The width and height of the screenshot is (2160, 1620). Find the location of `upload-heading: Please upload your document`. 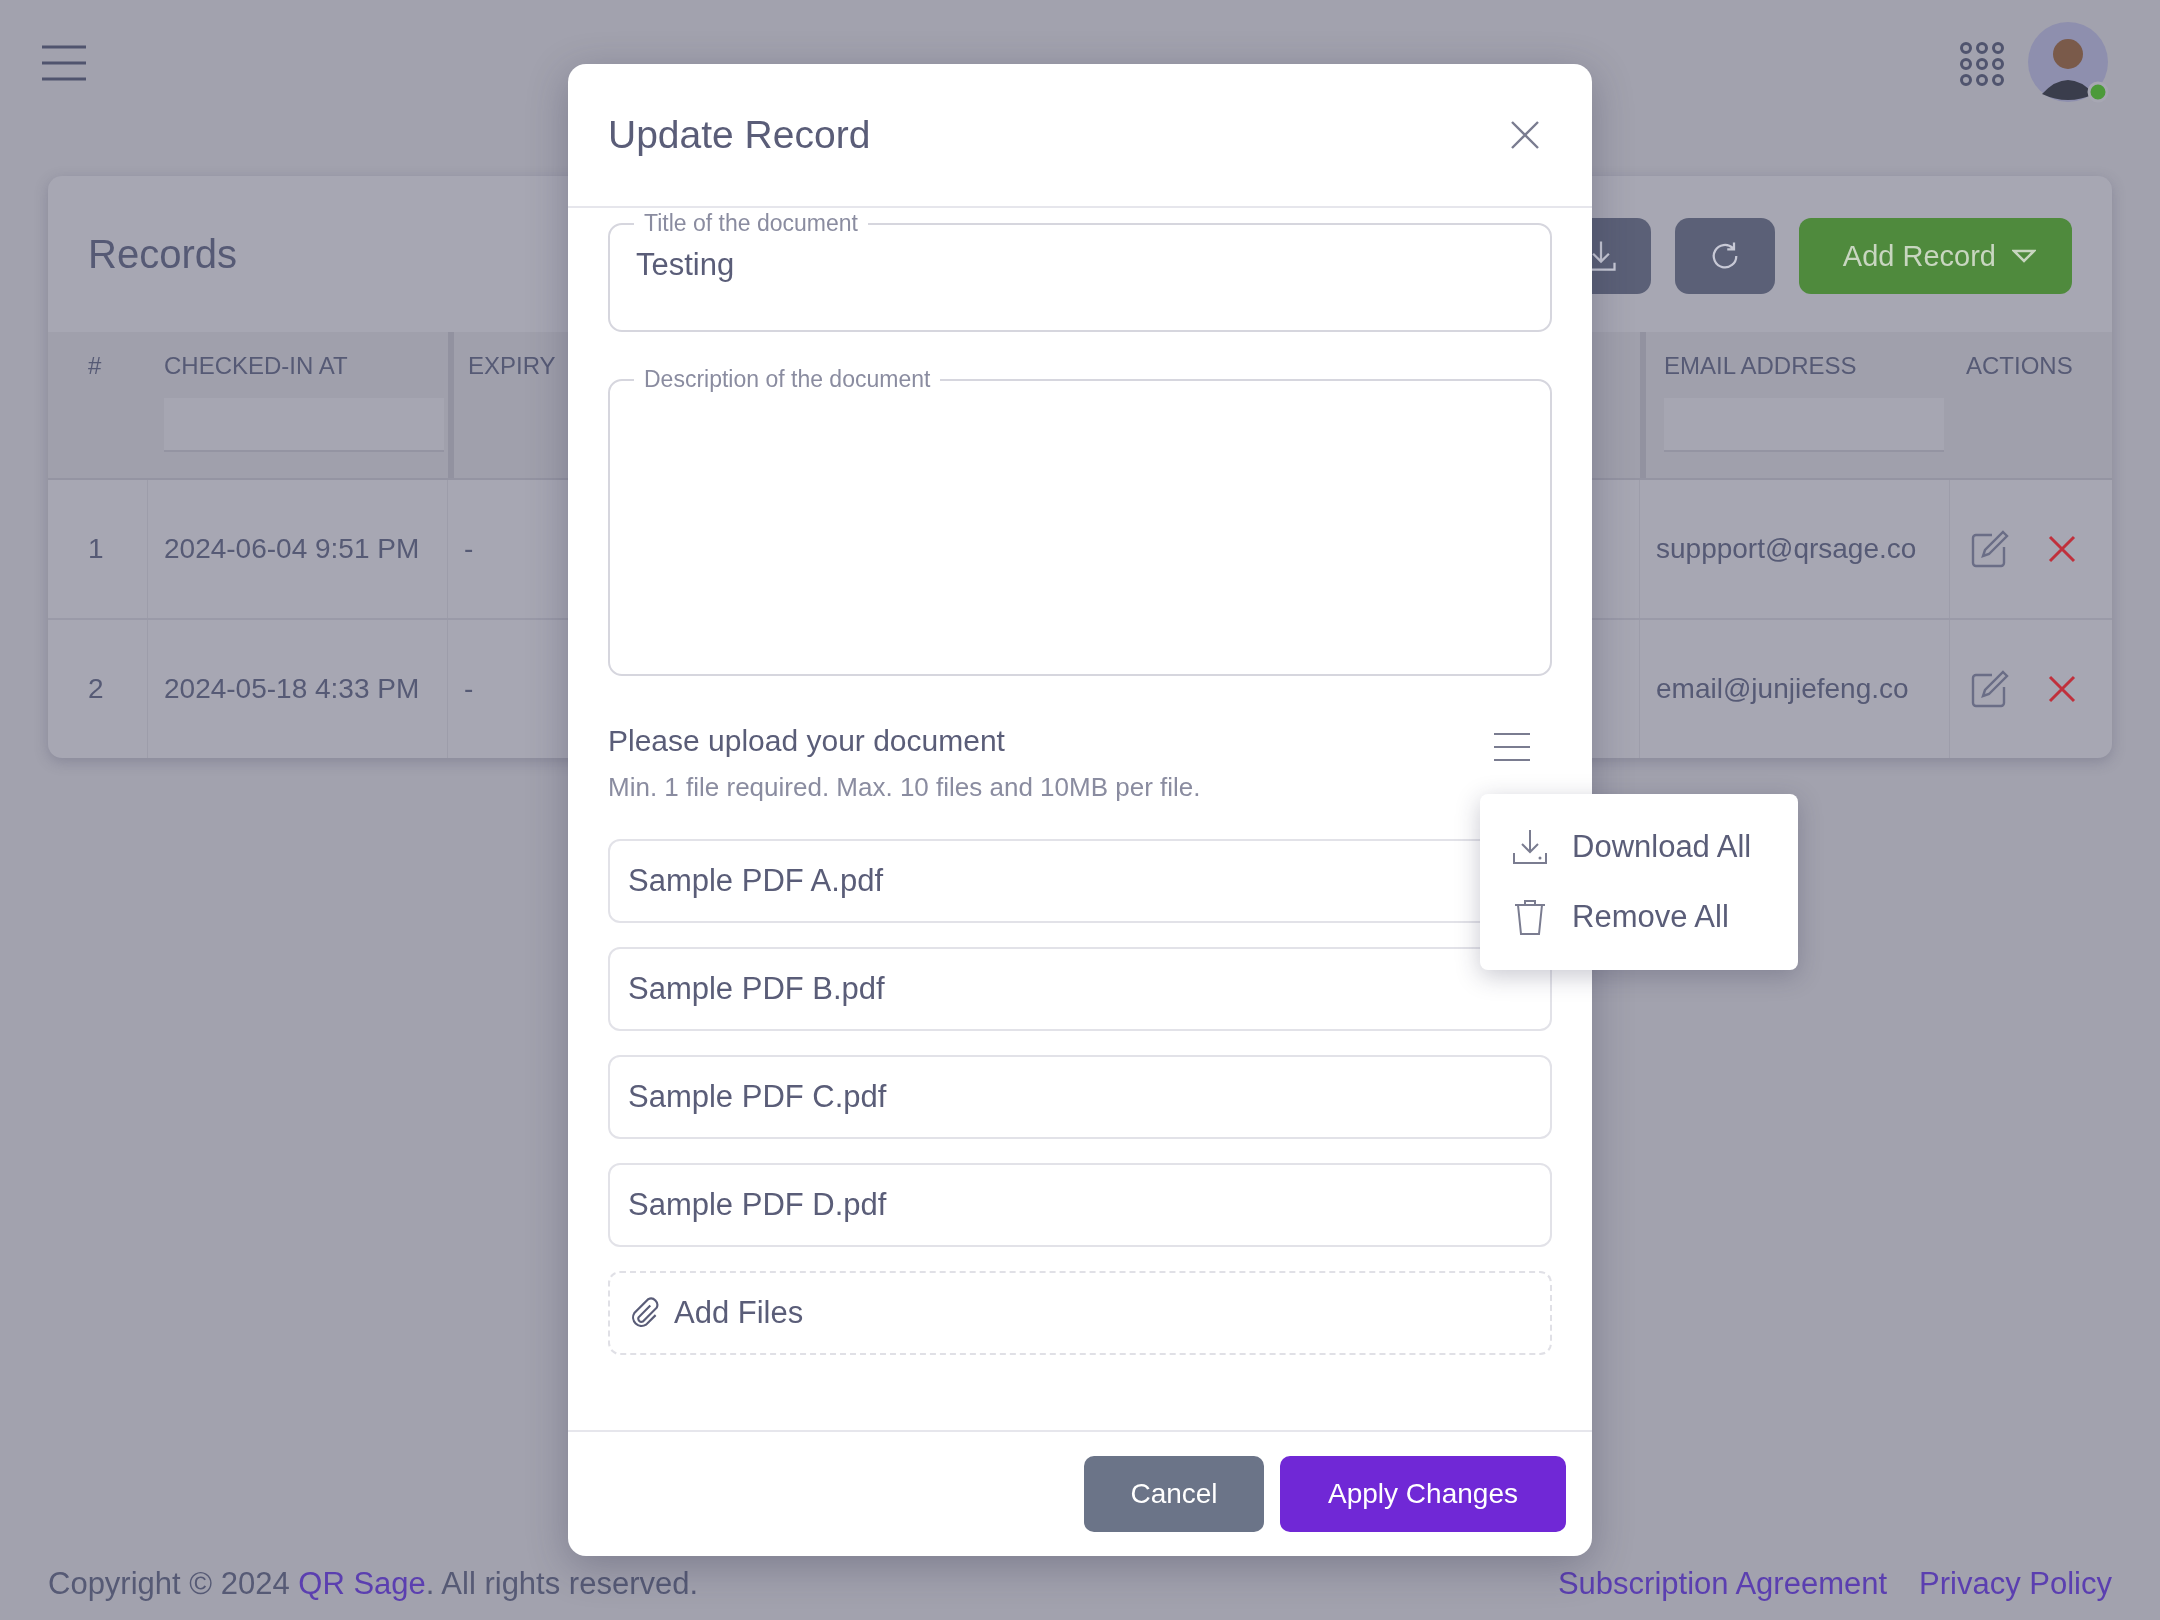

upload-heading: Please upload your document is located at coordinates (807, 741).